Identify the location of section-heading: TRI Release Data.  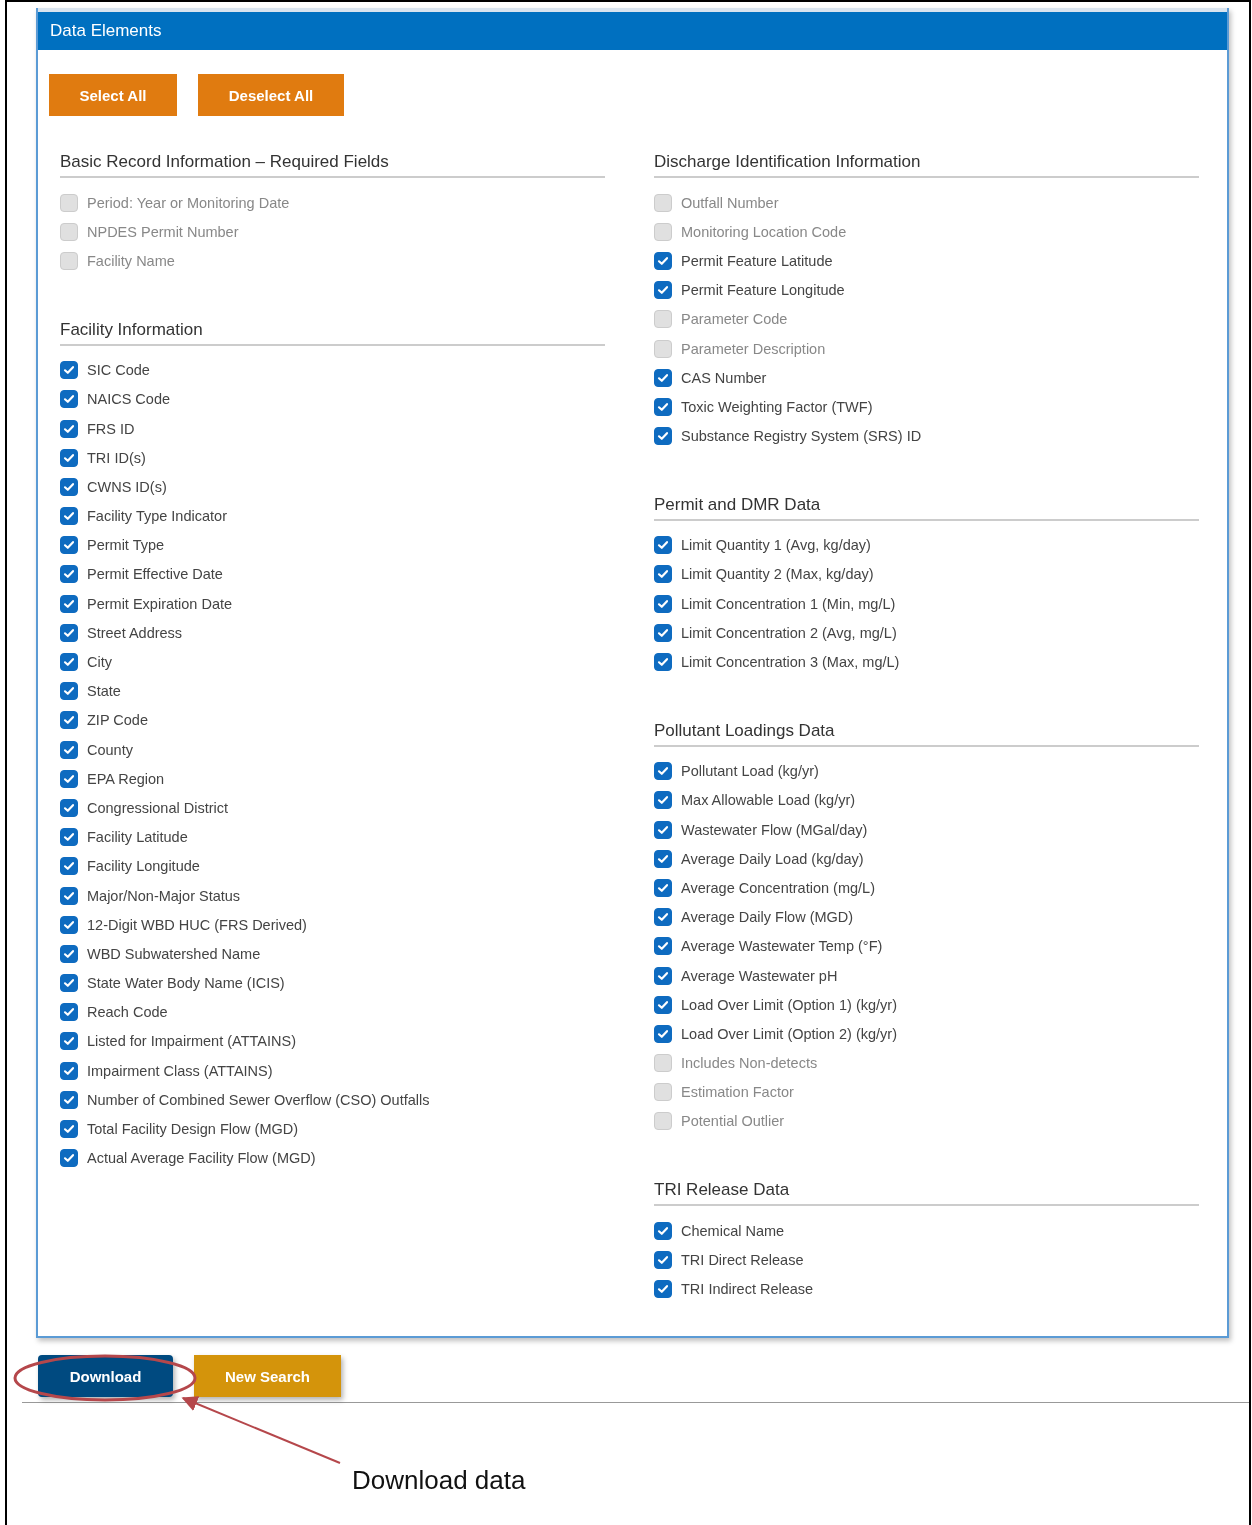
(926, 1193).